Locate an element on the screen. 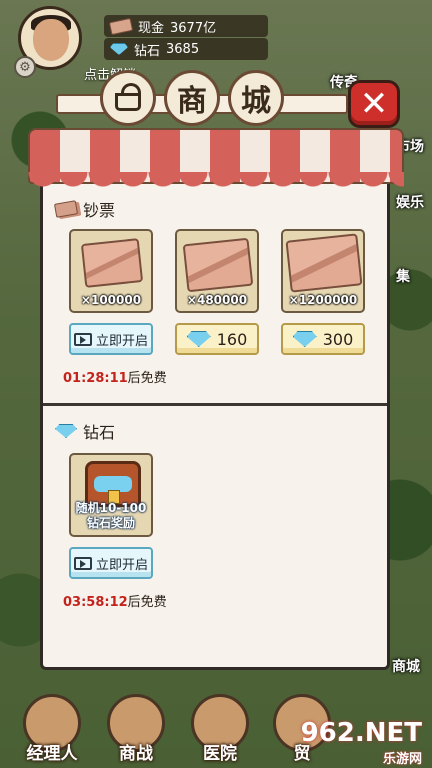 This screenshot has width=432, height=768. buy-button-480000: 160 is located at coordinates (217, 339).